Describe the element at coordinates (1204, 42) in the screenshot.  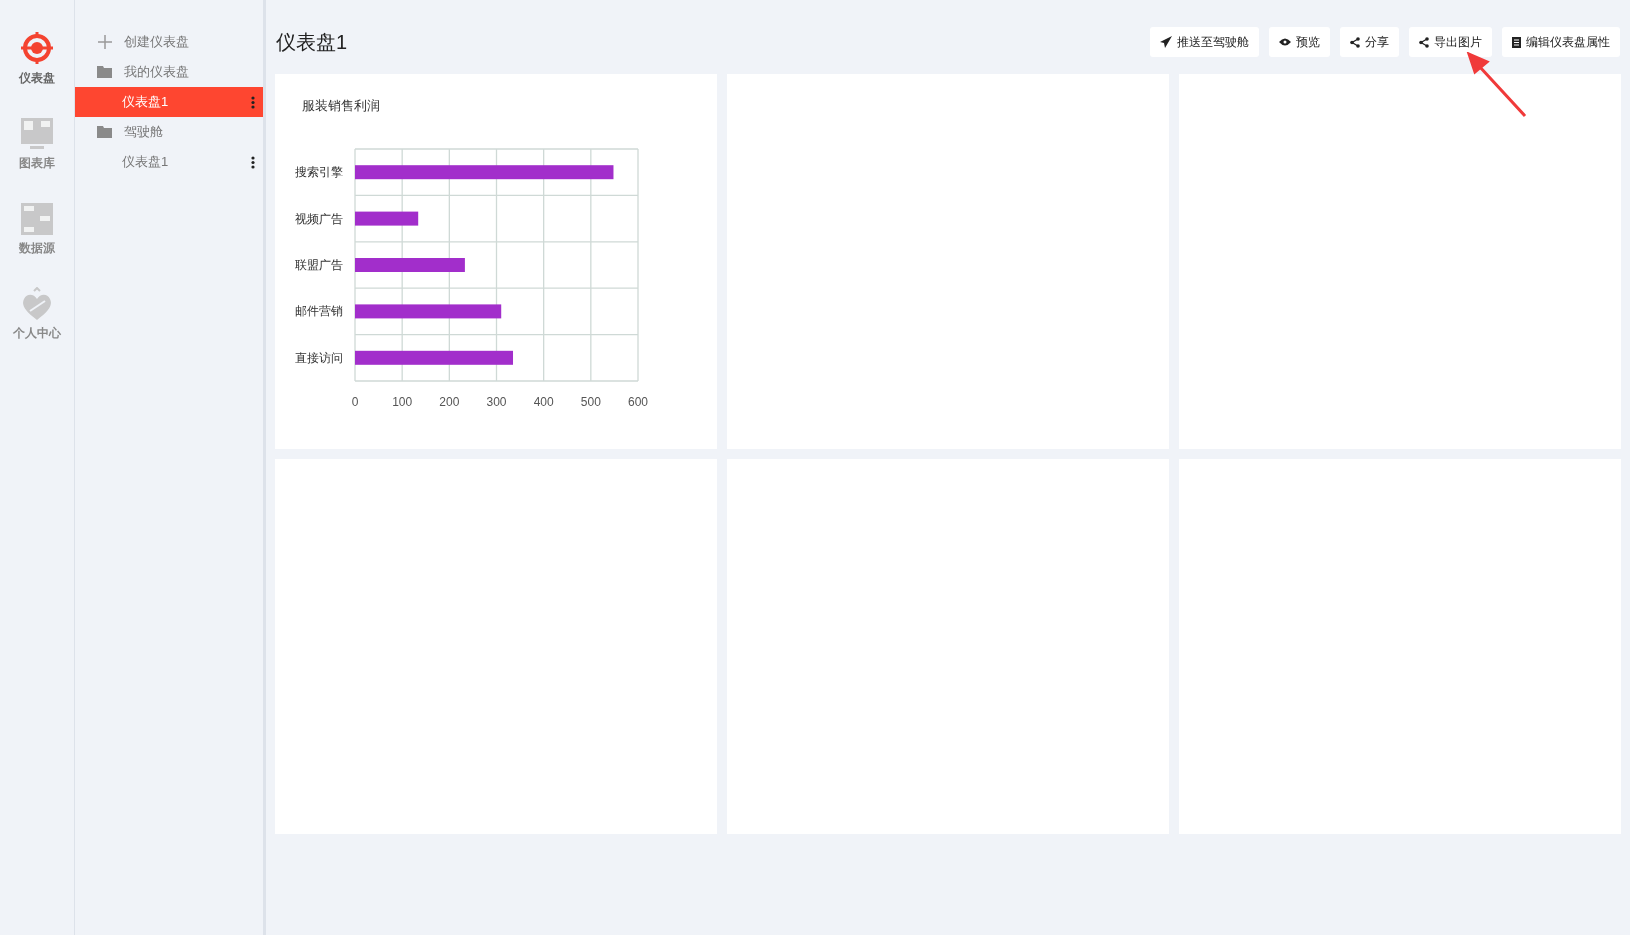
I see `toolbar-button: 推送至驾驶舱` at that location.